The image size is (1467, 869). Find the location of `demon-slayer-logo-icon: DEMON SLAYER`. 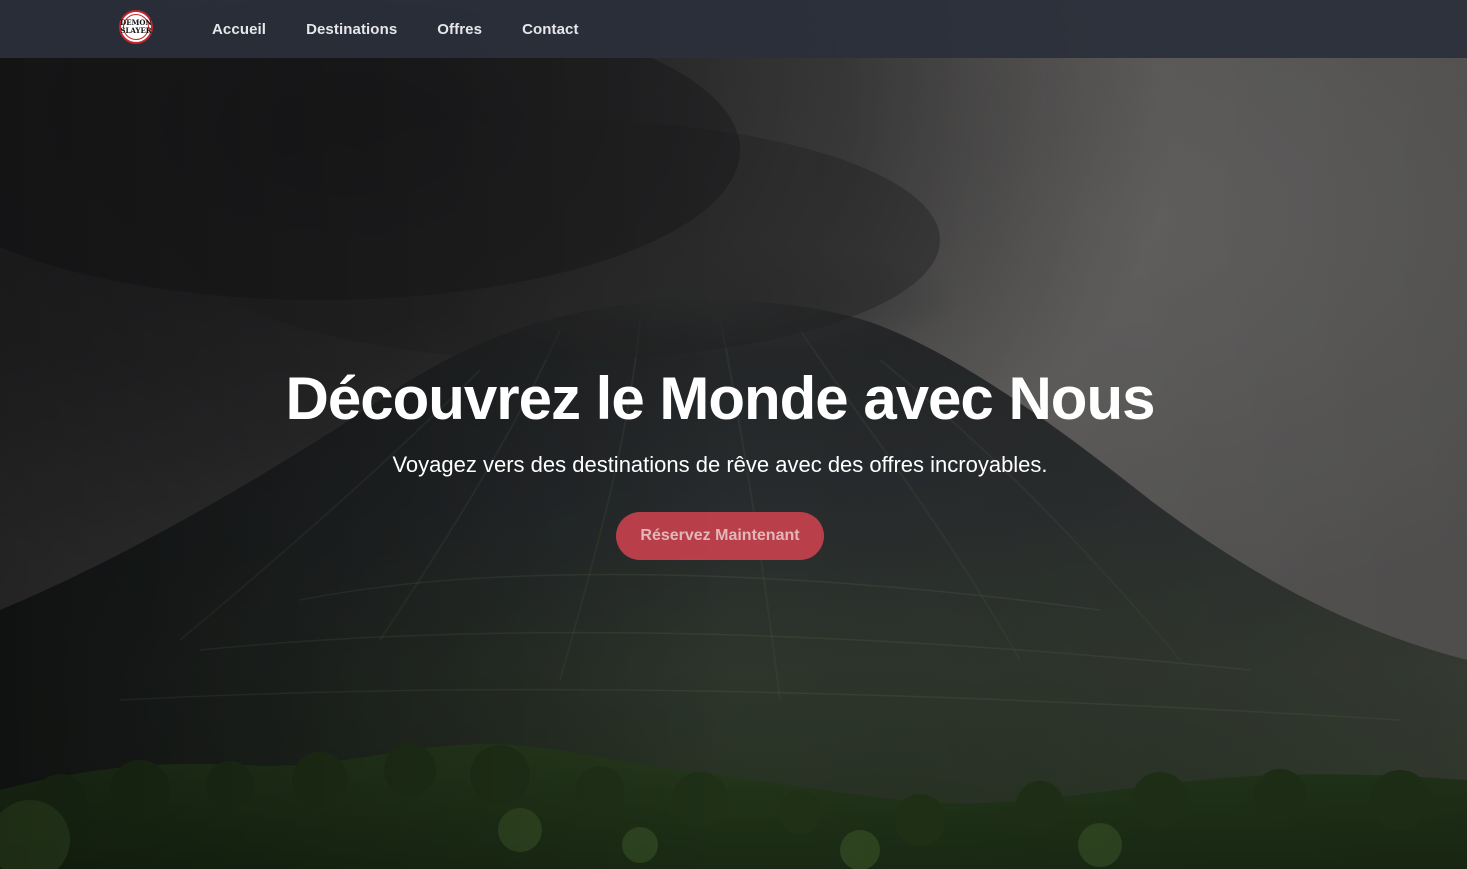

demon-slayer-logo-icon: DEMON SLAYER is located at coordinates (136, 27).